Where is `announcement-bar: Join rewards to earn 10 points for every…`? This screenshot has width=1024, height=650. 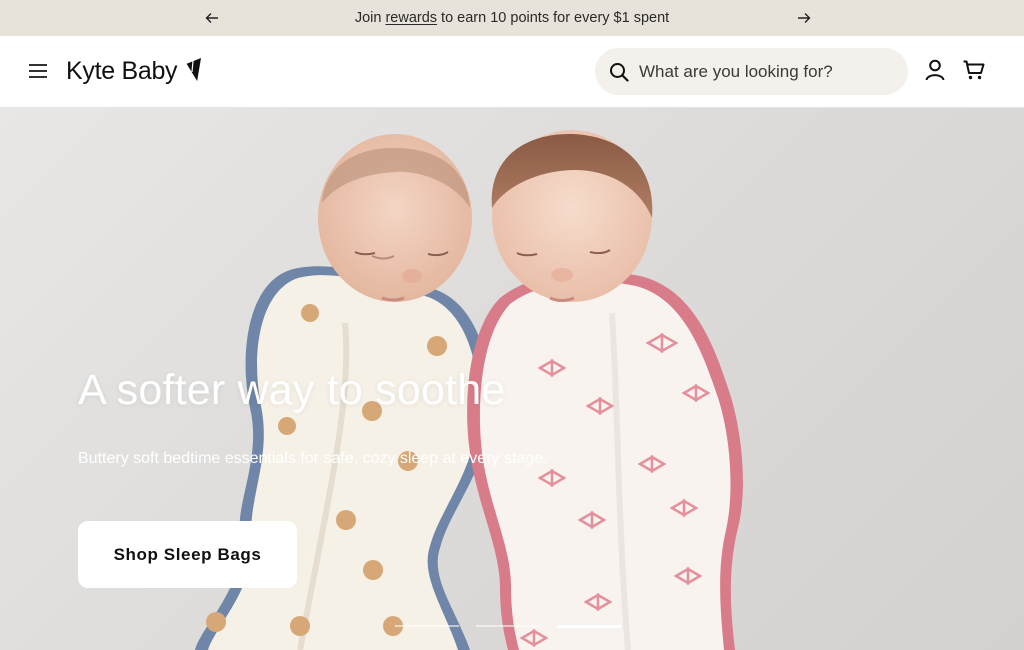 announcement-bar: Join rewards to earn 10 points for every… is located at coordinates (512, 18).